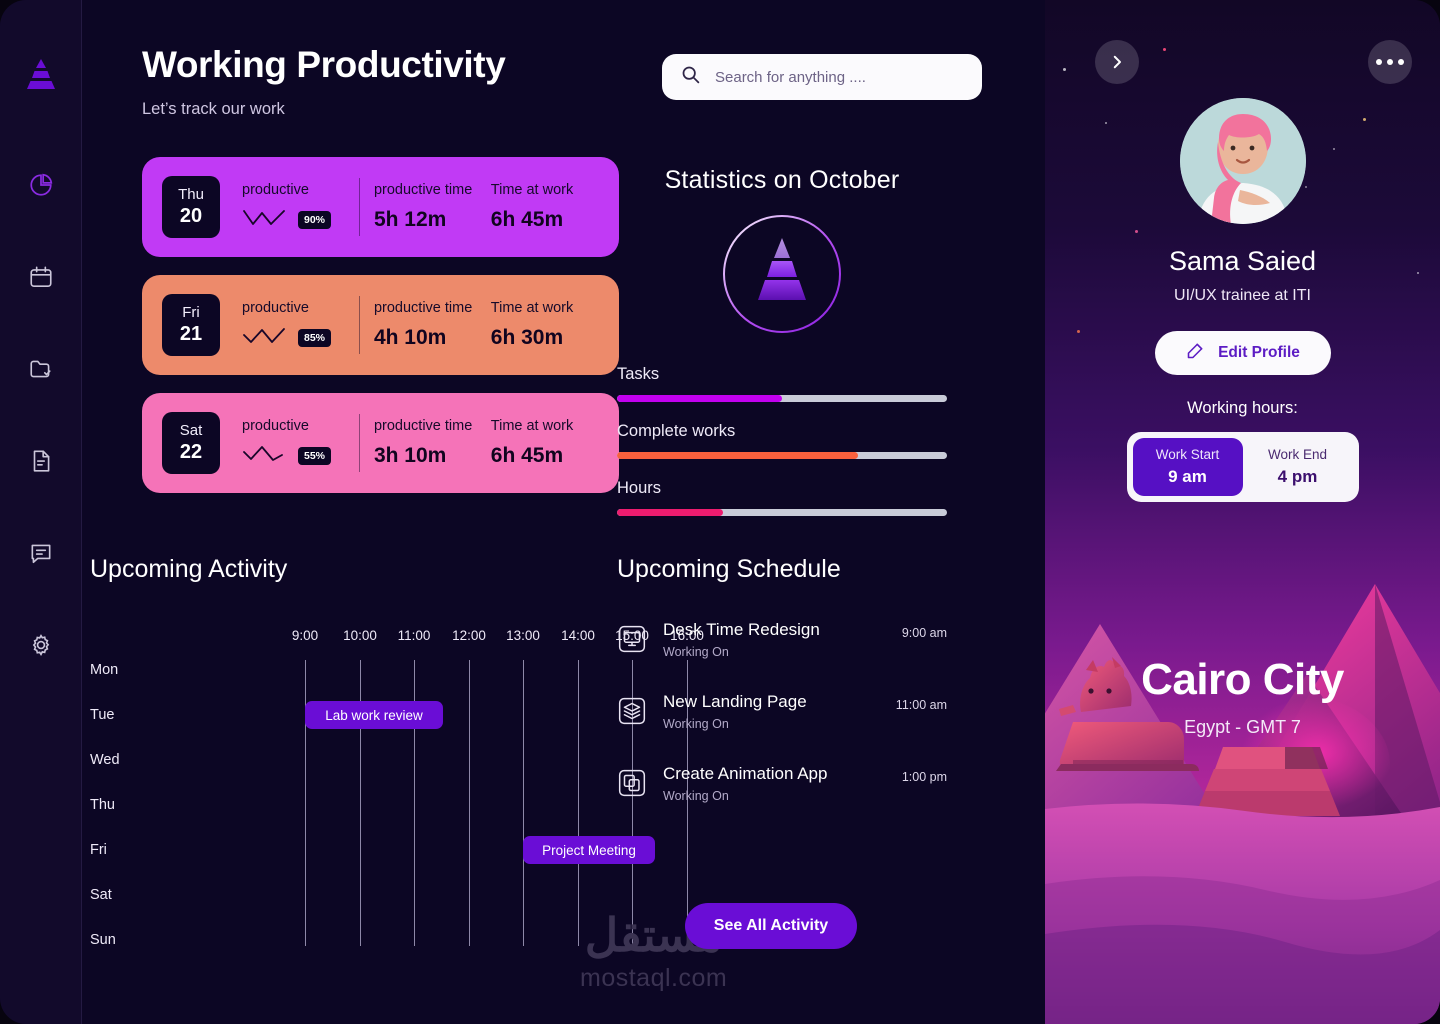 This screenshot has height=1024, width=1440. What do you see at coordinates (1195, 353) in the screenshot?
I see `edit-pencil-icon` at bounding box center [1195, 353].